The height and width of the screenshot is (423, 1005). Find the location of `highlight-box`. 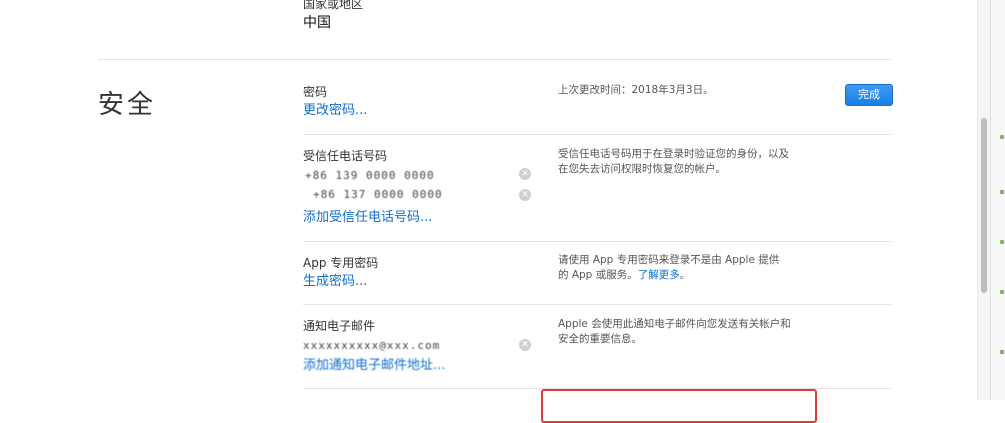

highlight-box is located at coordinates (679, 406).